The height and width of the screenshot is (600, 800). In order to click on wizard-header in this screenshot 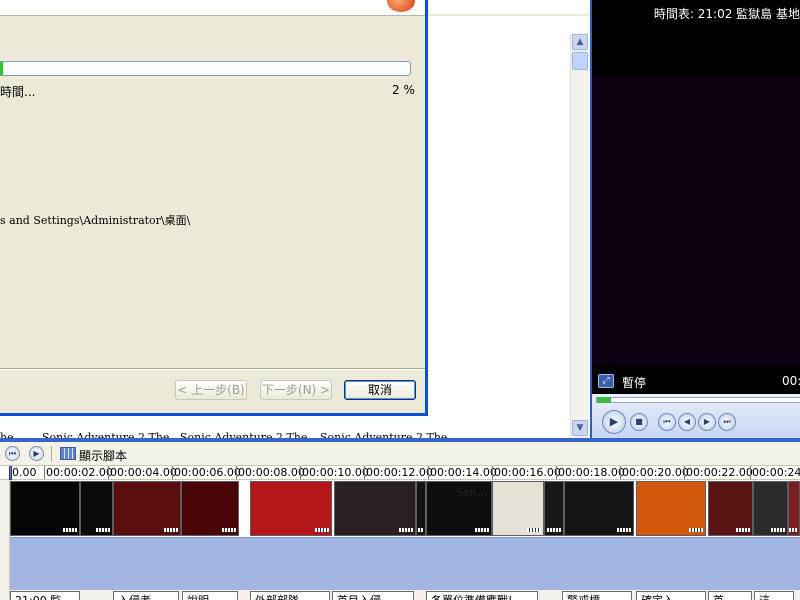, I will do `click(212, 8)`.